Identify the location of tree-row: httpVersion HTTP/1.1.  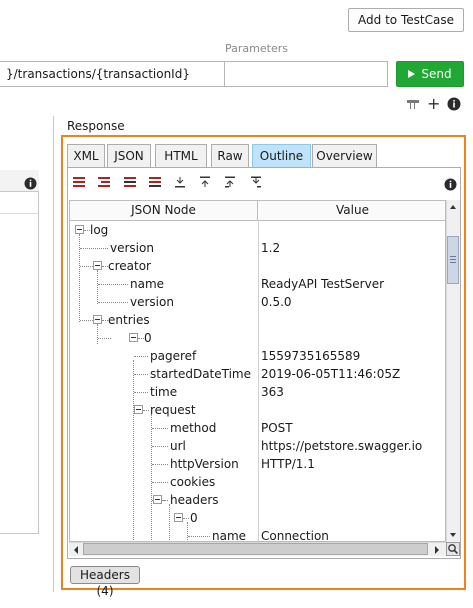
(257, 464).